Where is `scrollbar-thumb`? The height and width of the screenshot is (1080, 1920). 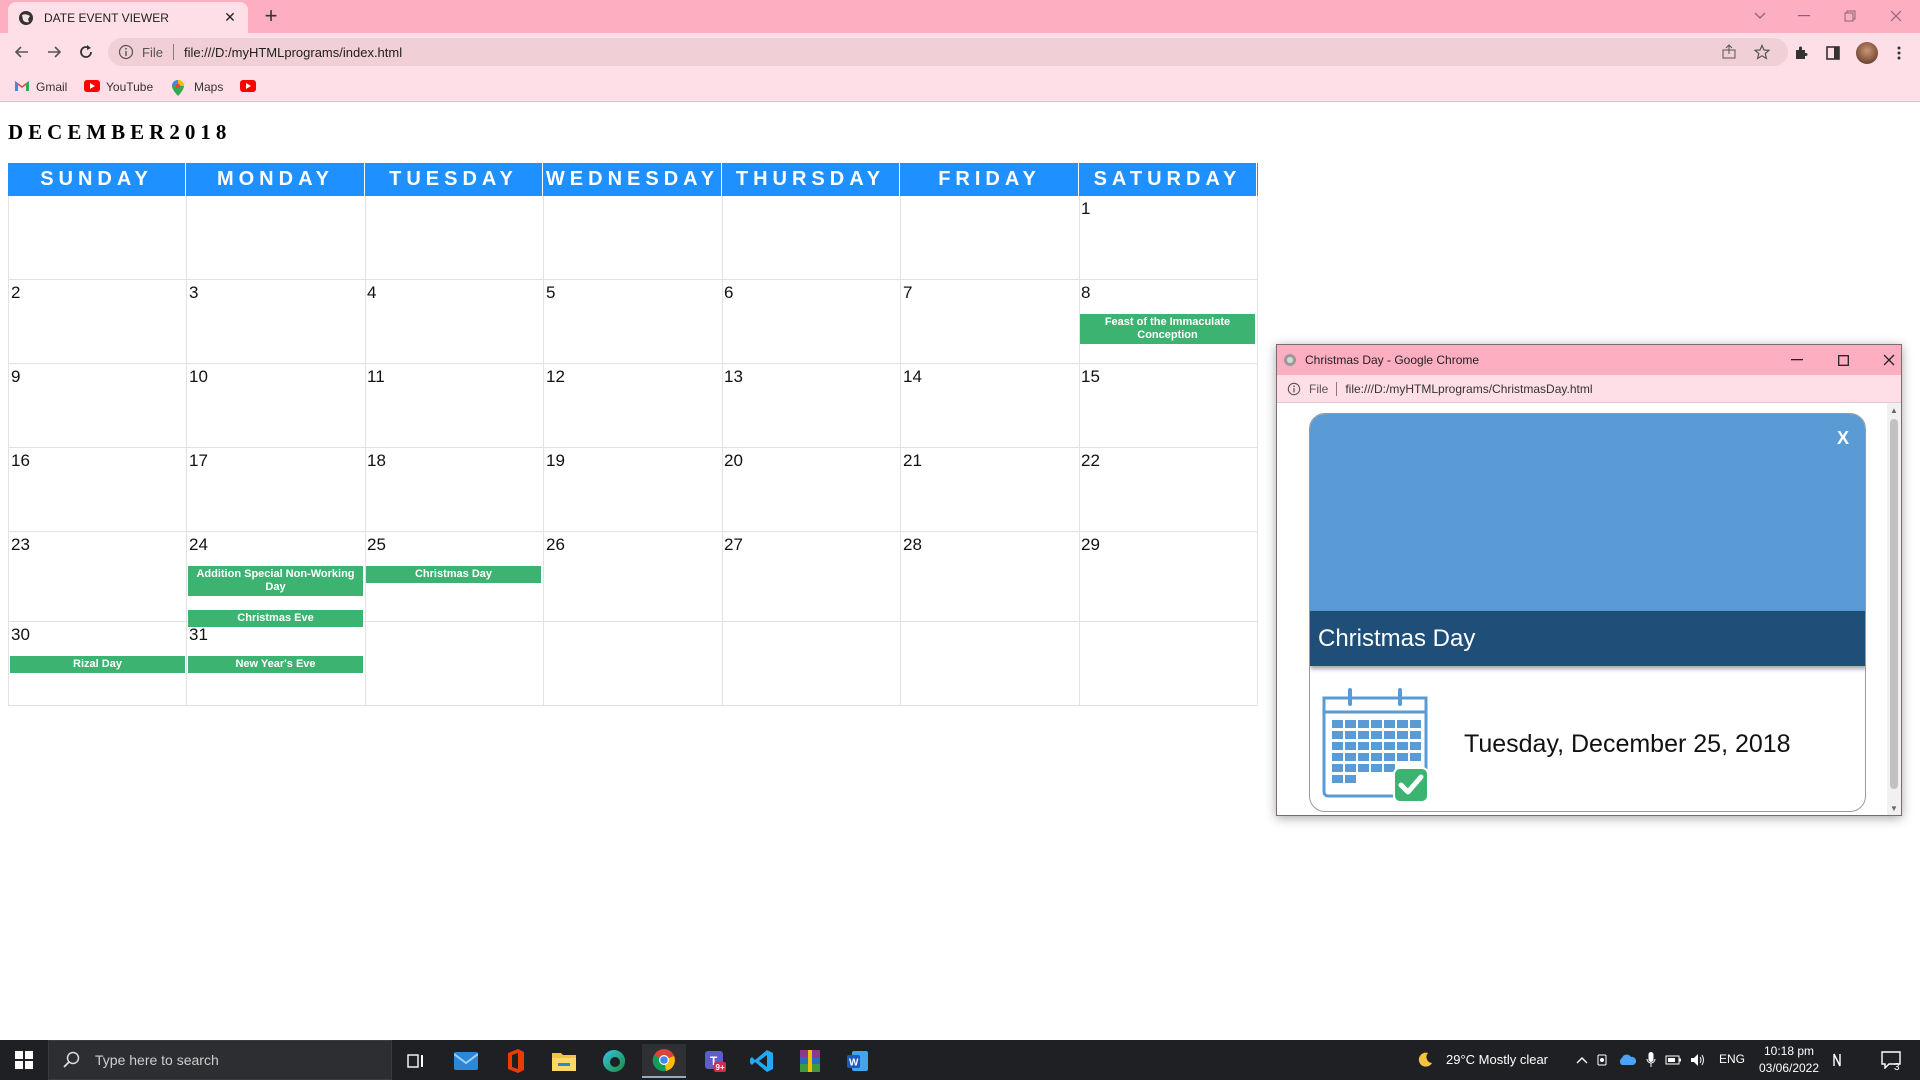
scrollbar-thumb is located at coordinates (1894, 604).